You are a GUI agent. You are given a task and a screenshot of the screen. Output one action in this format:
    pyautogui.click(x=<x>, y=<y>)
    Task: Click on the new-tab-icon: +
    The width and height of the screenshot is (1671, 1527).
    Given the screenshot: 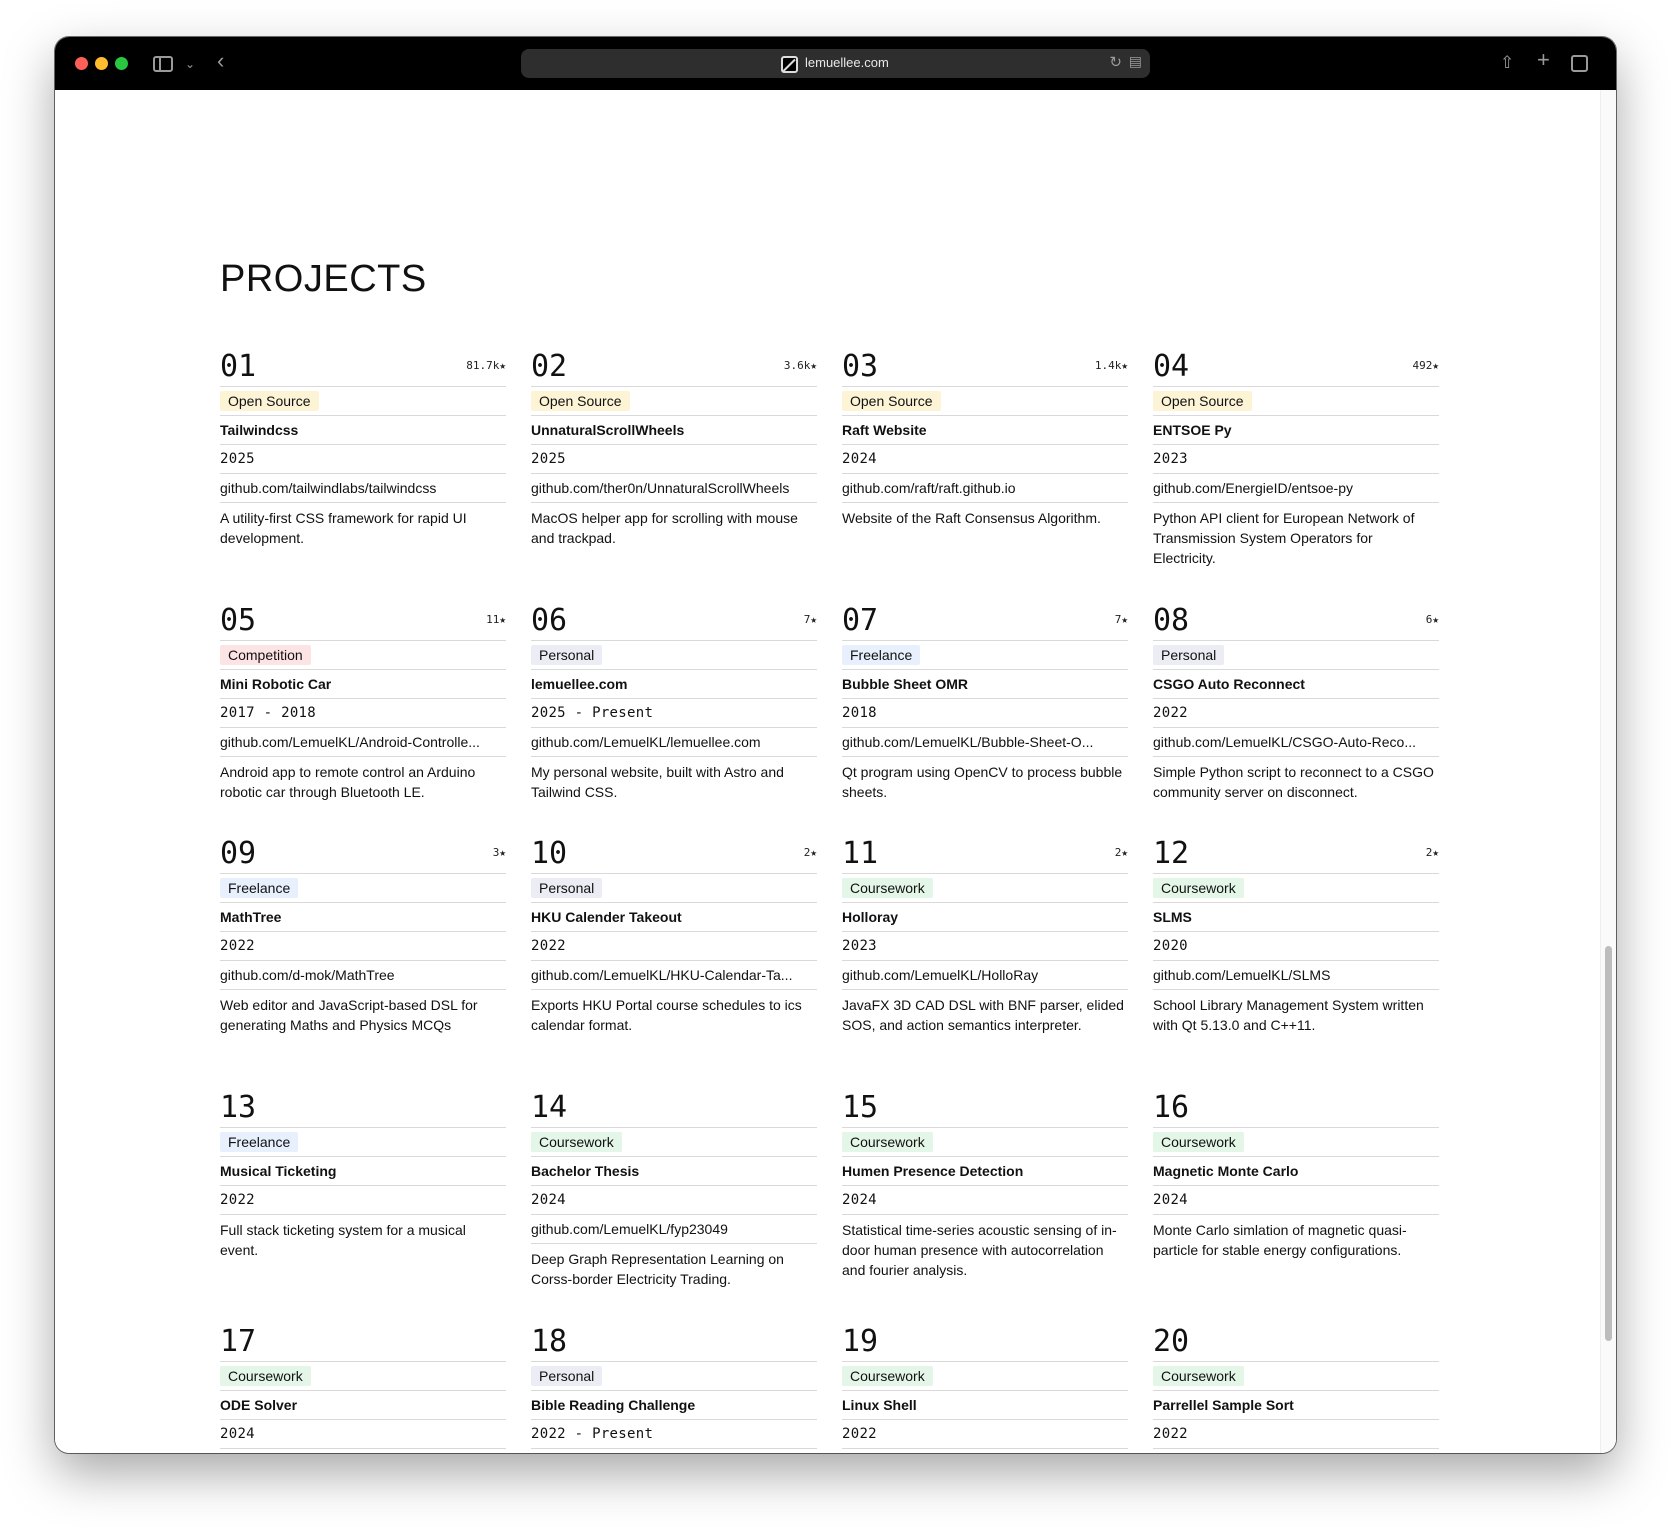 What is the action you would take?
    pyautogui.click(x=1543, y=60)
    